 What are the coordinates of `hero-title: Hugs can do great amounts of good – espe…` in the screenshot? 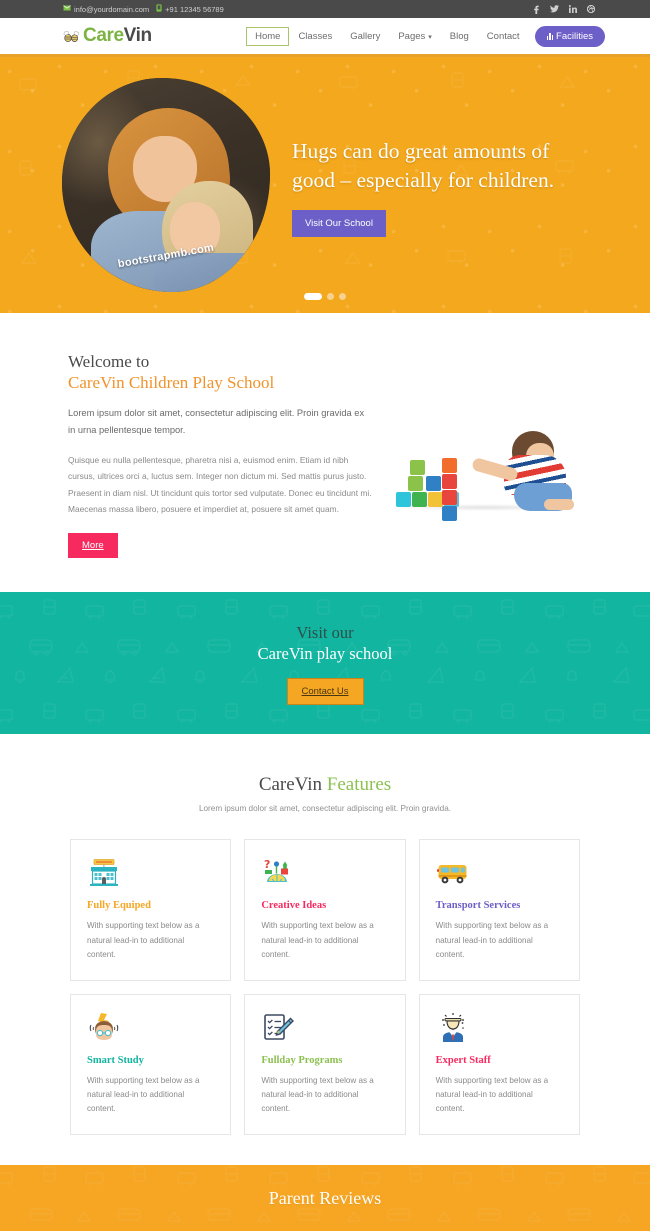 It's located at (423, 165).